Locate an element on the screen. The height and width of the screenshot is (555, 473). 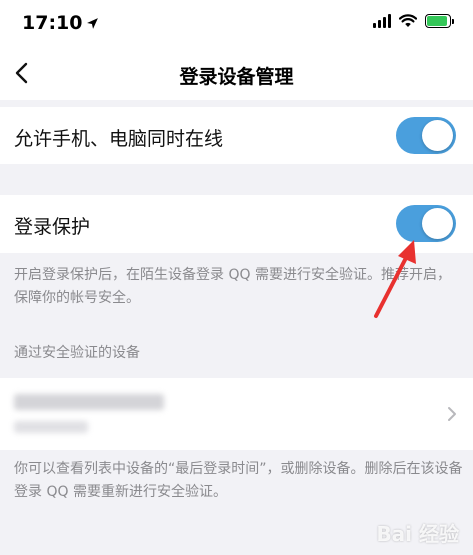
device-model-redacted is located at coordinates (51, 427).